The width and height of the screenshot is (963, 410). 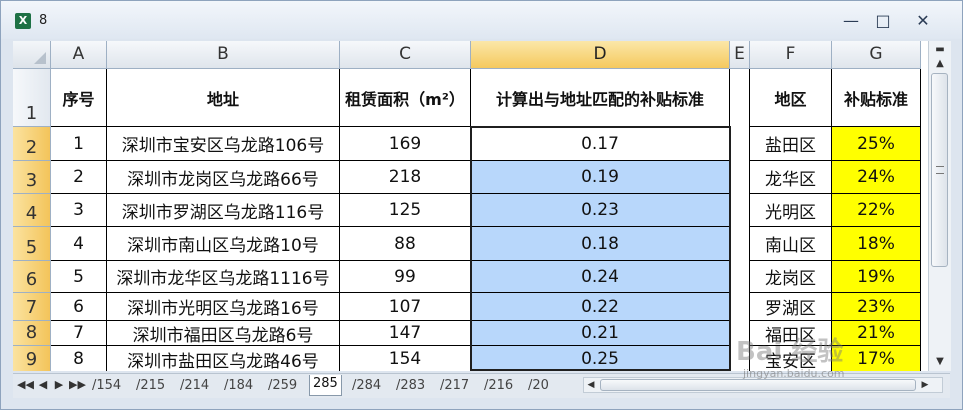 What do you see at coordinates (740, 98) in the screenshot?
I see `cell-e1` at bounding box center [740, 98].